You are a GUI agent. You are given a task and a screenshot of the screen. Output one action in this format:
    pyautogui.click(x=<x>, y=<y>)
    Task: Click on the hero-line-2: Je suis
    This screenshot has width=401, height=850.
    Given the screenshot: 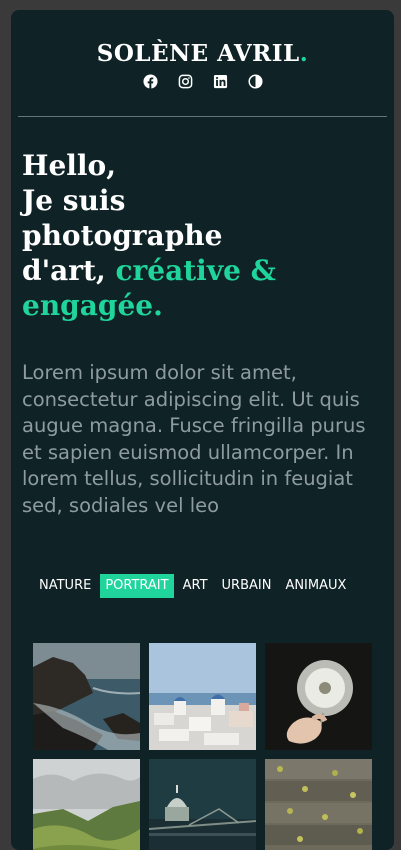 What is the action you would take?
    pyautogui.click(x=74, y=200)
    